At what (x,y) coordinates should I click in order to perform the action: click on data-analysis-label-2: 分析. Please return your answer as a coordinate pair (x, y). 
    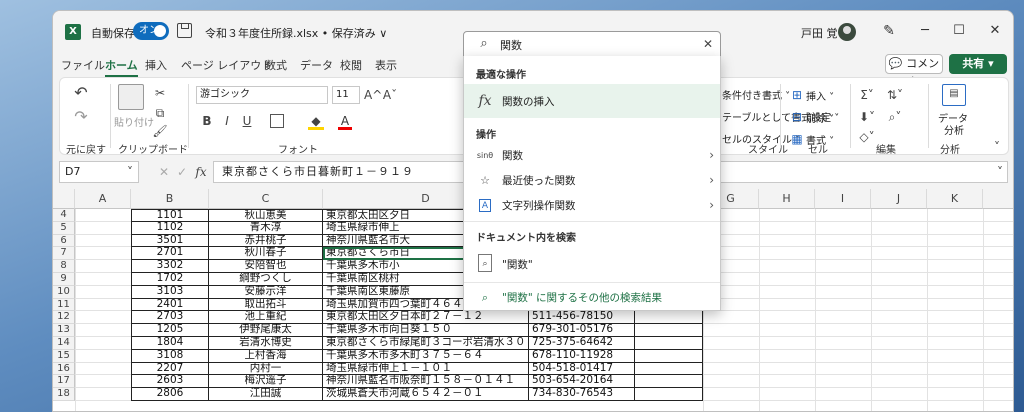
    Looking at the image, I should click on (954, 129).